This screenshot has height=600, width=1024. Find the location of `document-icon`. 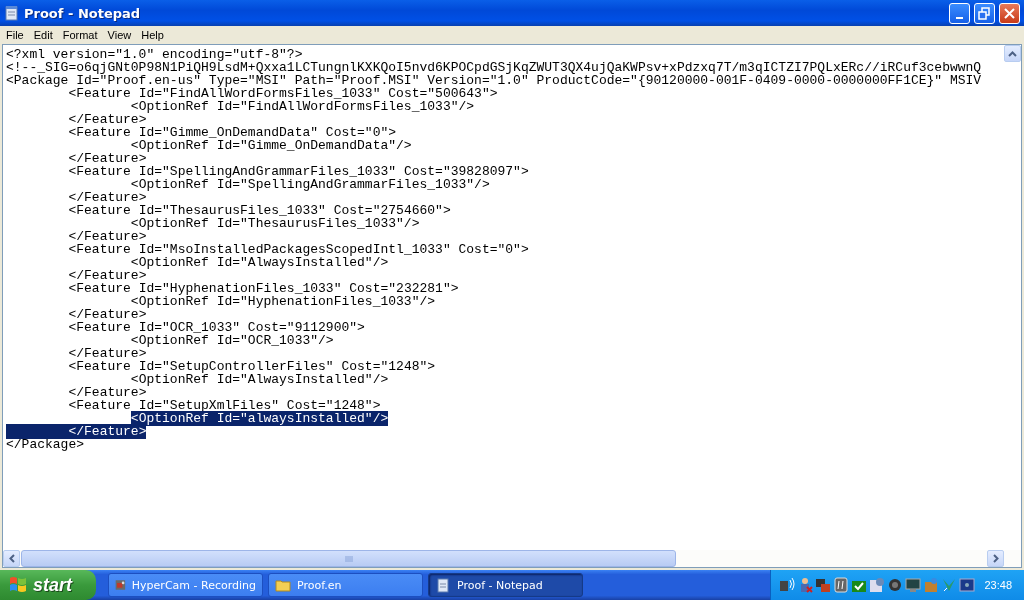

document-icon is located at coordinates (841, 585).